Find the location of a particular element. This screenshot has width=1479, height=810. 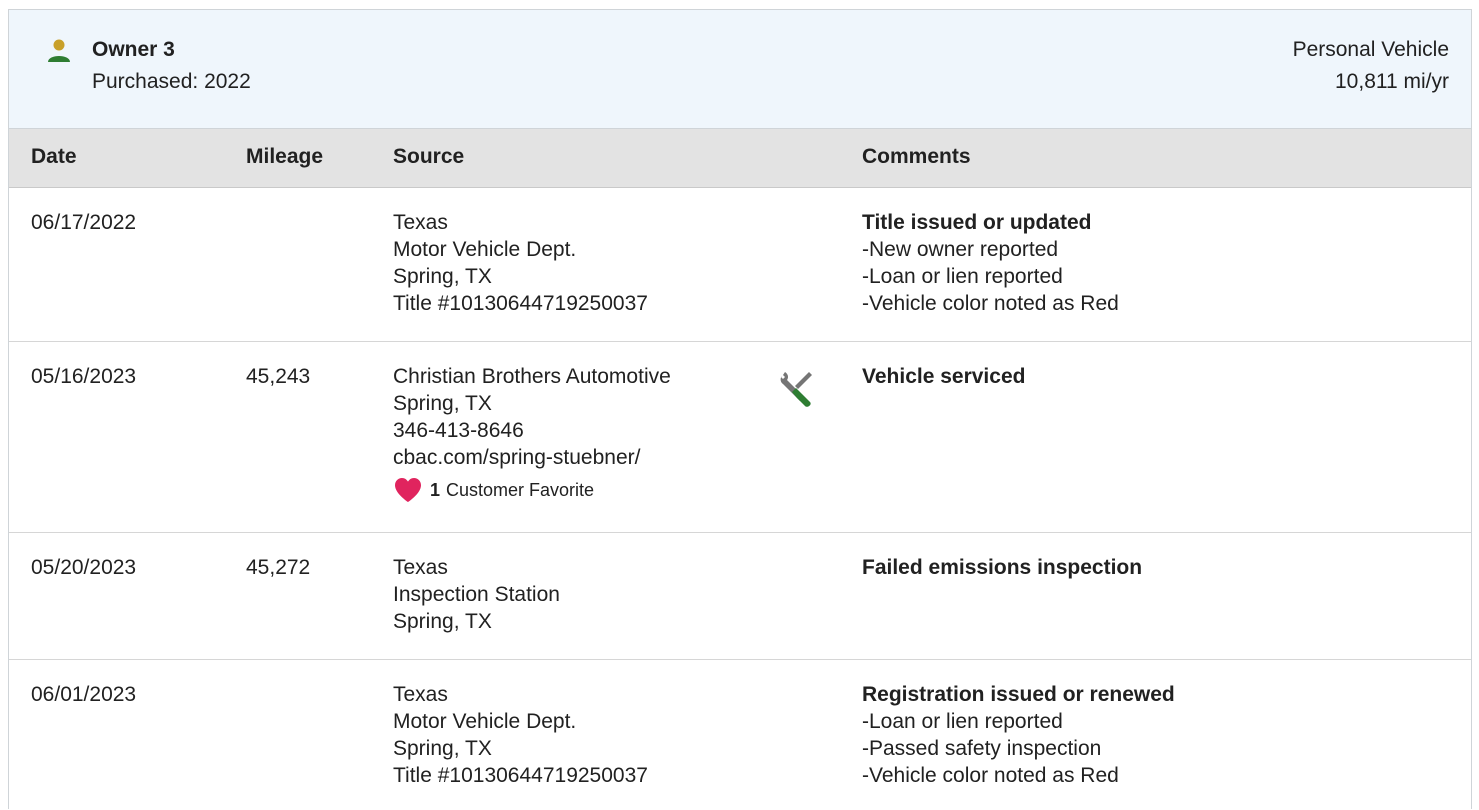

comment-title: Failed emissions inspection is located at coordinates (1002, 567).